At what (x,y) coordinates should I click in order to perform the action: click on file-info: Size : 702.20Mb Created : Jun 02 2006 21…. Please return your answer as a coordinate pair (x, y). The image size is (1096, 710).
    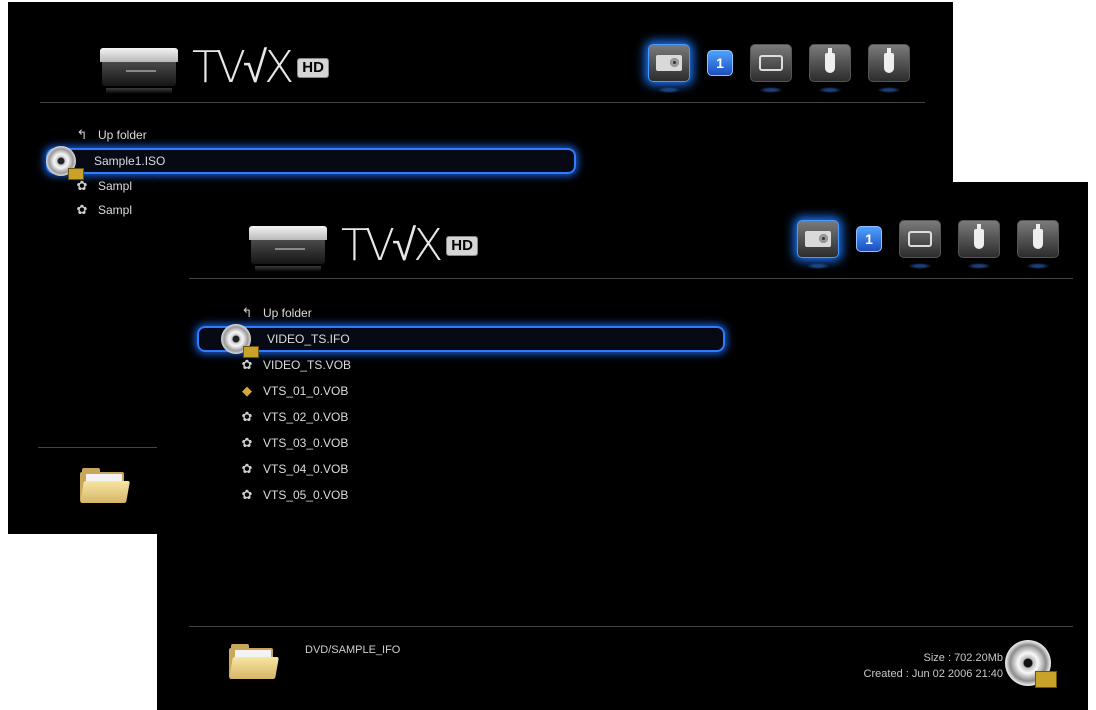
    Looking at the image, I should click on (933, 666).